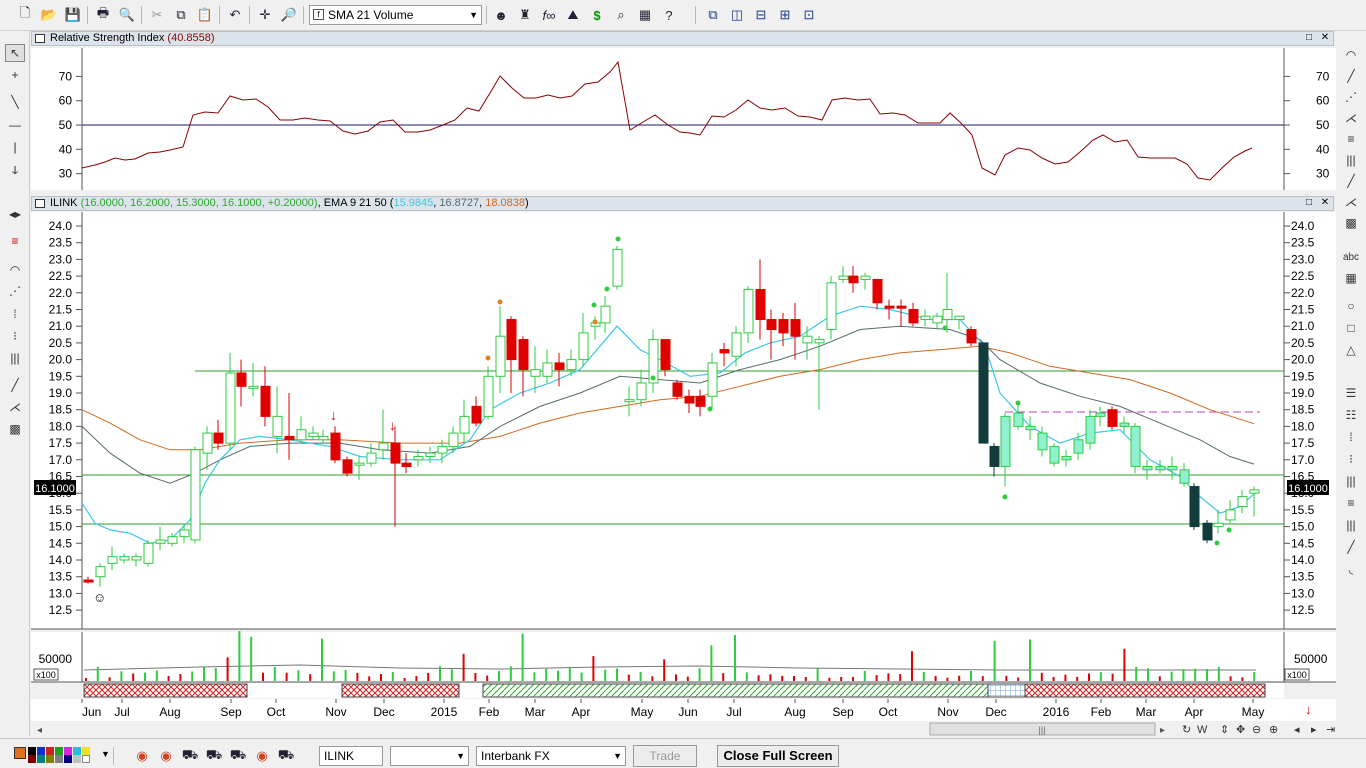 The image size is (1366, 768). I want to click on fib-time-icon: ⁞, so click(1351, 437).